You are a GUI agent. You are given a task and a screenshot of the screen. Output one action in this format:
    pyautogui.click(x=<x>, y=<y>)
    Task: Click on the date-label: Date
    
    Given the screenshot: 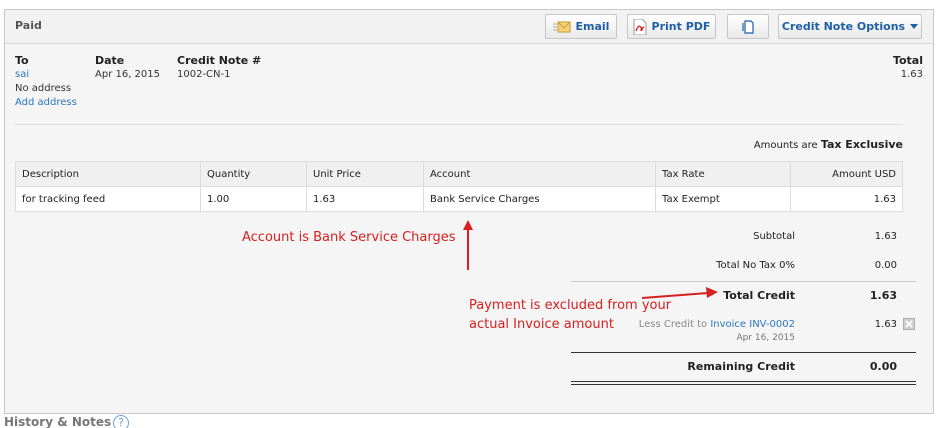 What is the action you would take?
    pyautogui.click(x=110, y=60)
    